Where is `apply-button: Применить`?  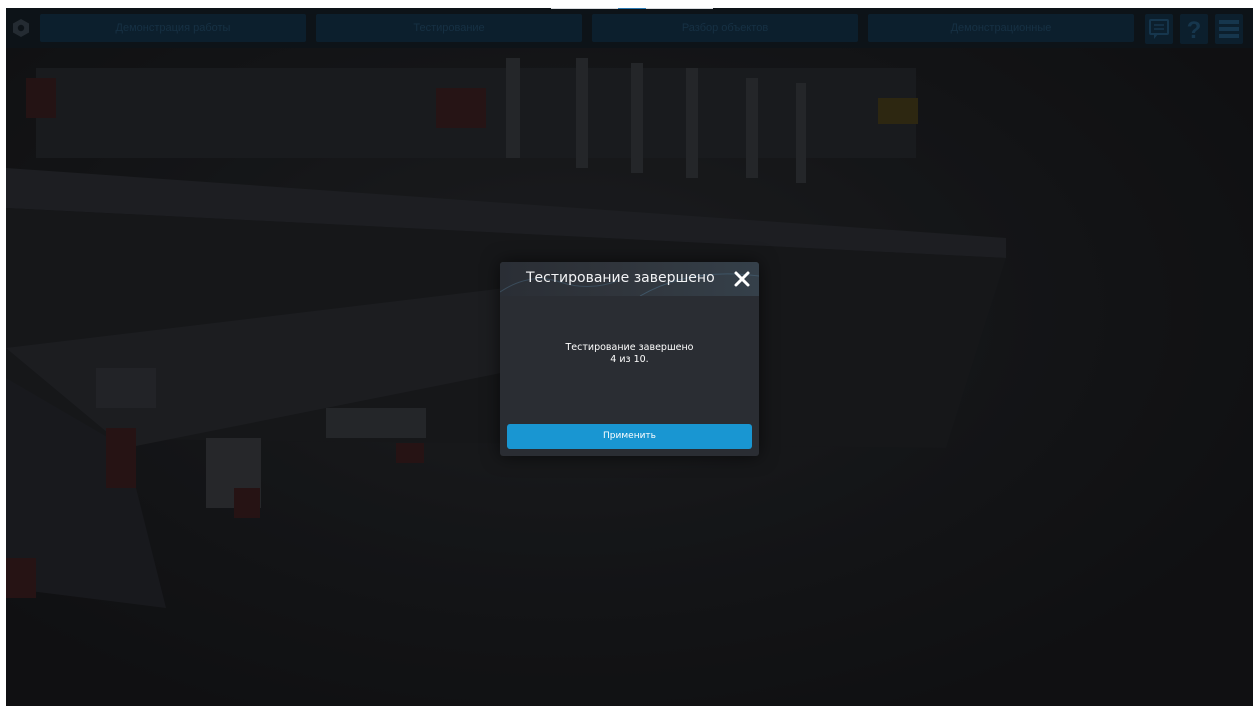
apply-button: Применить is located at coordinates (629, 436).